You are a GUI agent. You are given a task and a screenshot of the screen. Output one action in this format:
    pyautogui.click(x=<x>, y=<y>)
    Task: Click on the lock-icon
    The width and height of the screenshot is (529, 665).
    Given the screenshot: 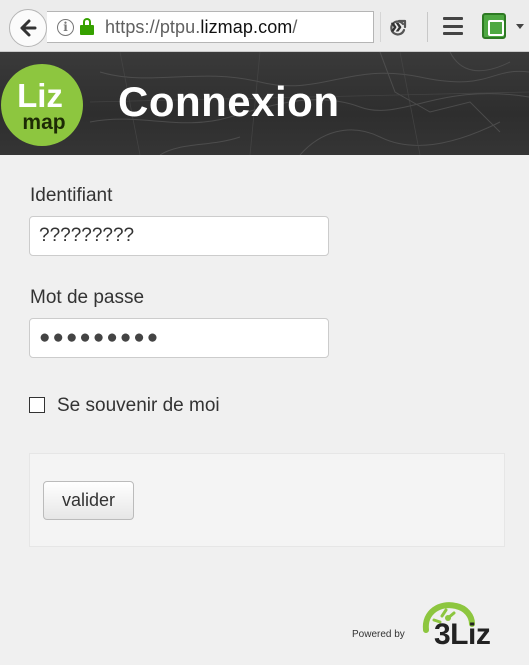 What is the action you would take?
    pyautogui.click(x=87, y=27)
    